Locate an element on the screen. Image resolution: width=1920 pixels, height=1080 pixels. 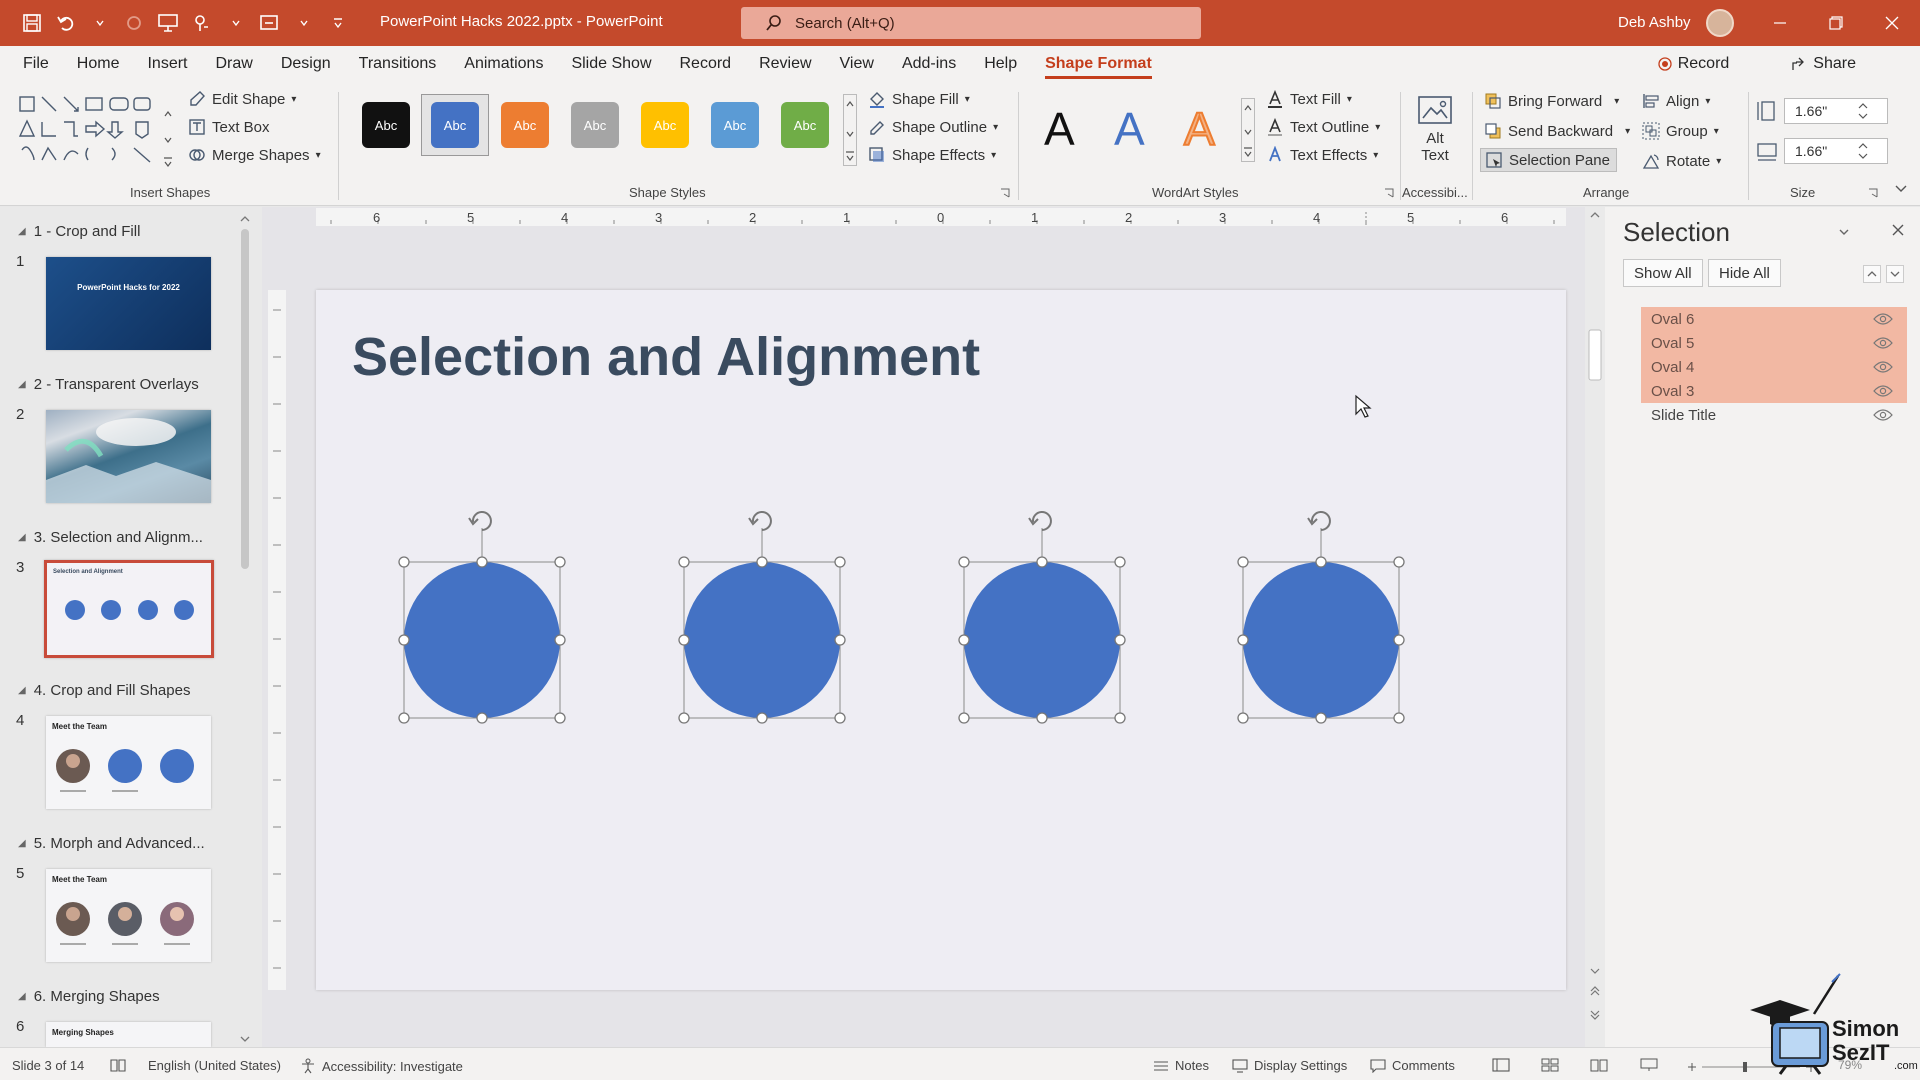
width-spinner is located at coordinates (1863, 151).